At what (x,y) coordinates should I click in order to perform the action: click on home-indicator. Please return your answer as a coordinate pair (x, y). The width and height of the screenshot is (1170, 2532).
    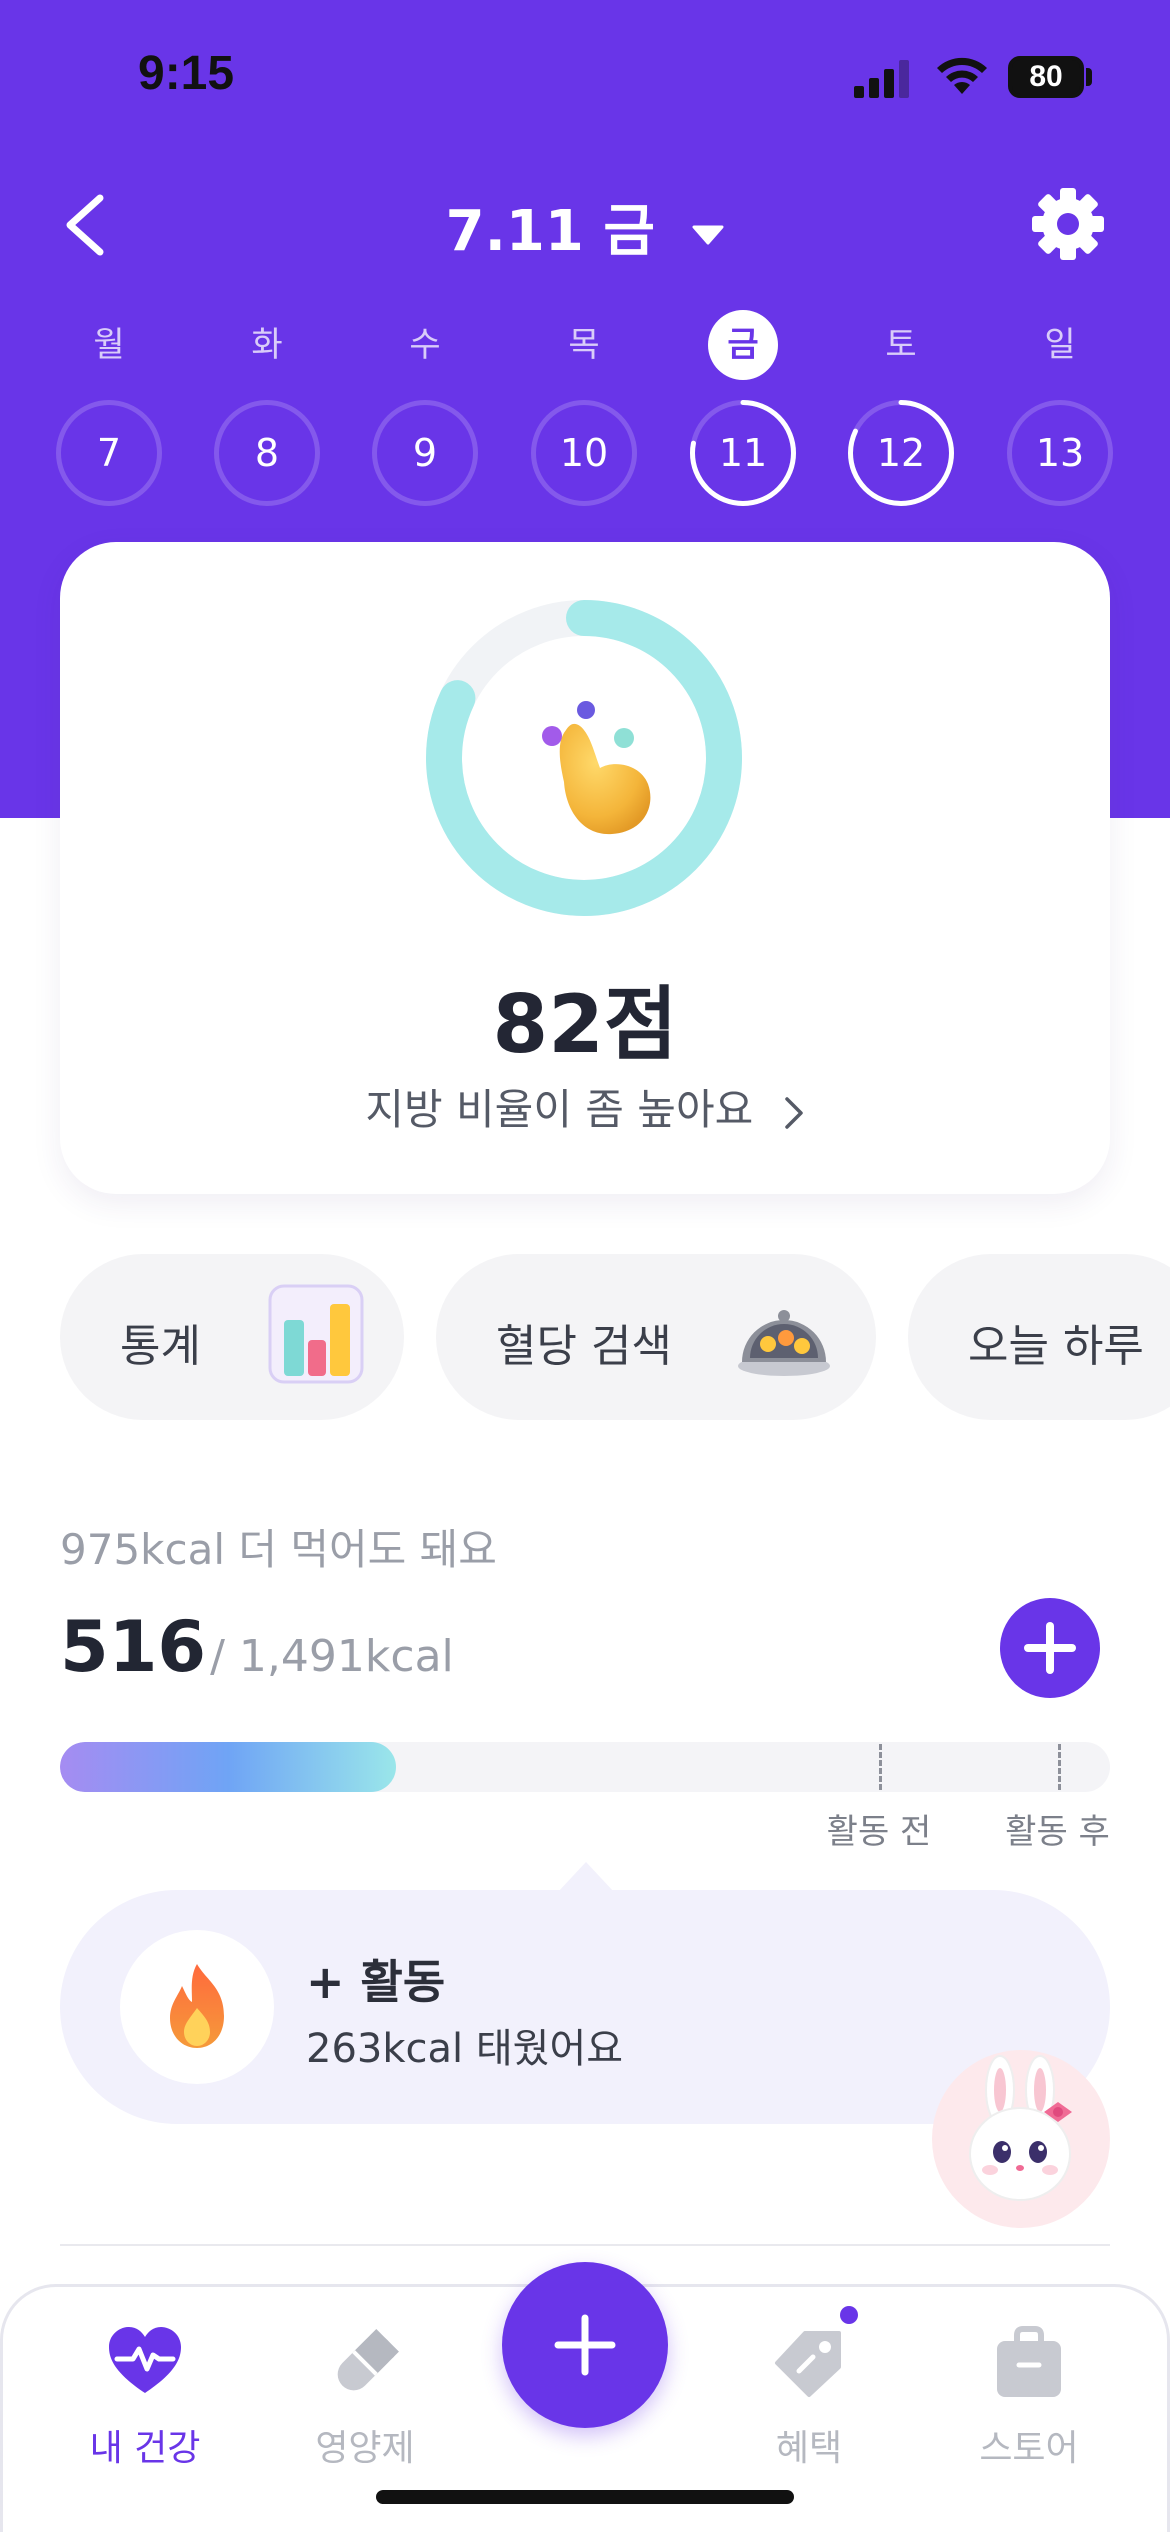
    Looking at the image, I should click on (585, 2497).